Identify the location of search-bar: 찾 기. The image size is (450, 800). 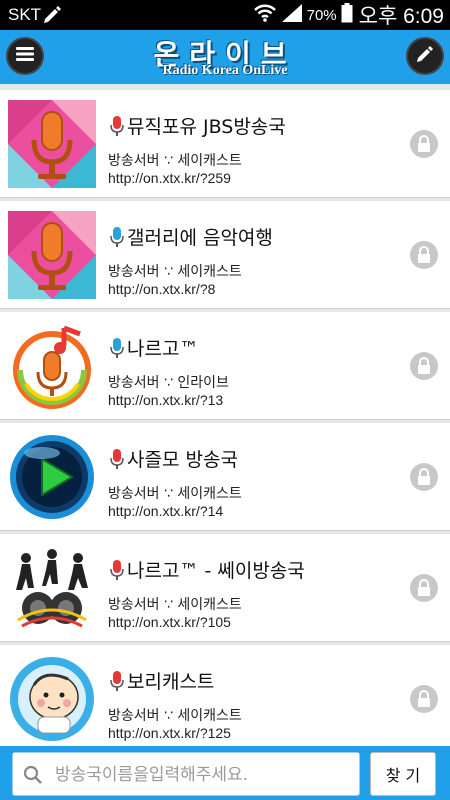
(225, 773).